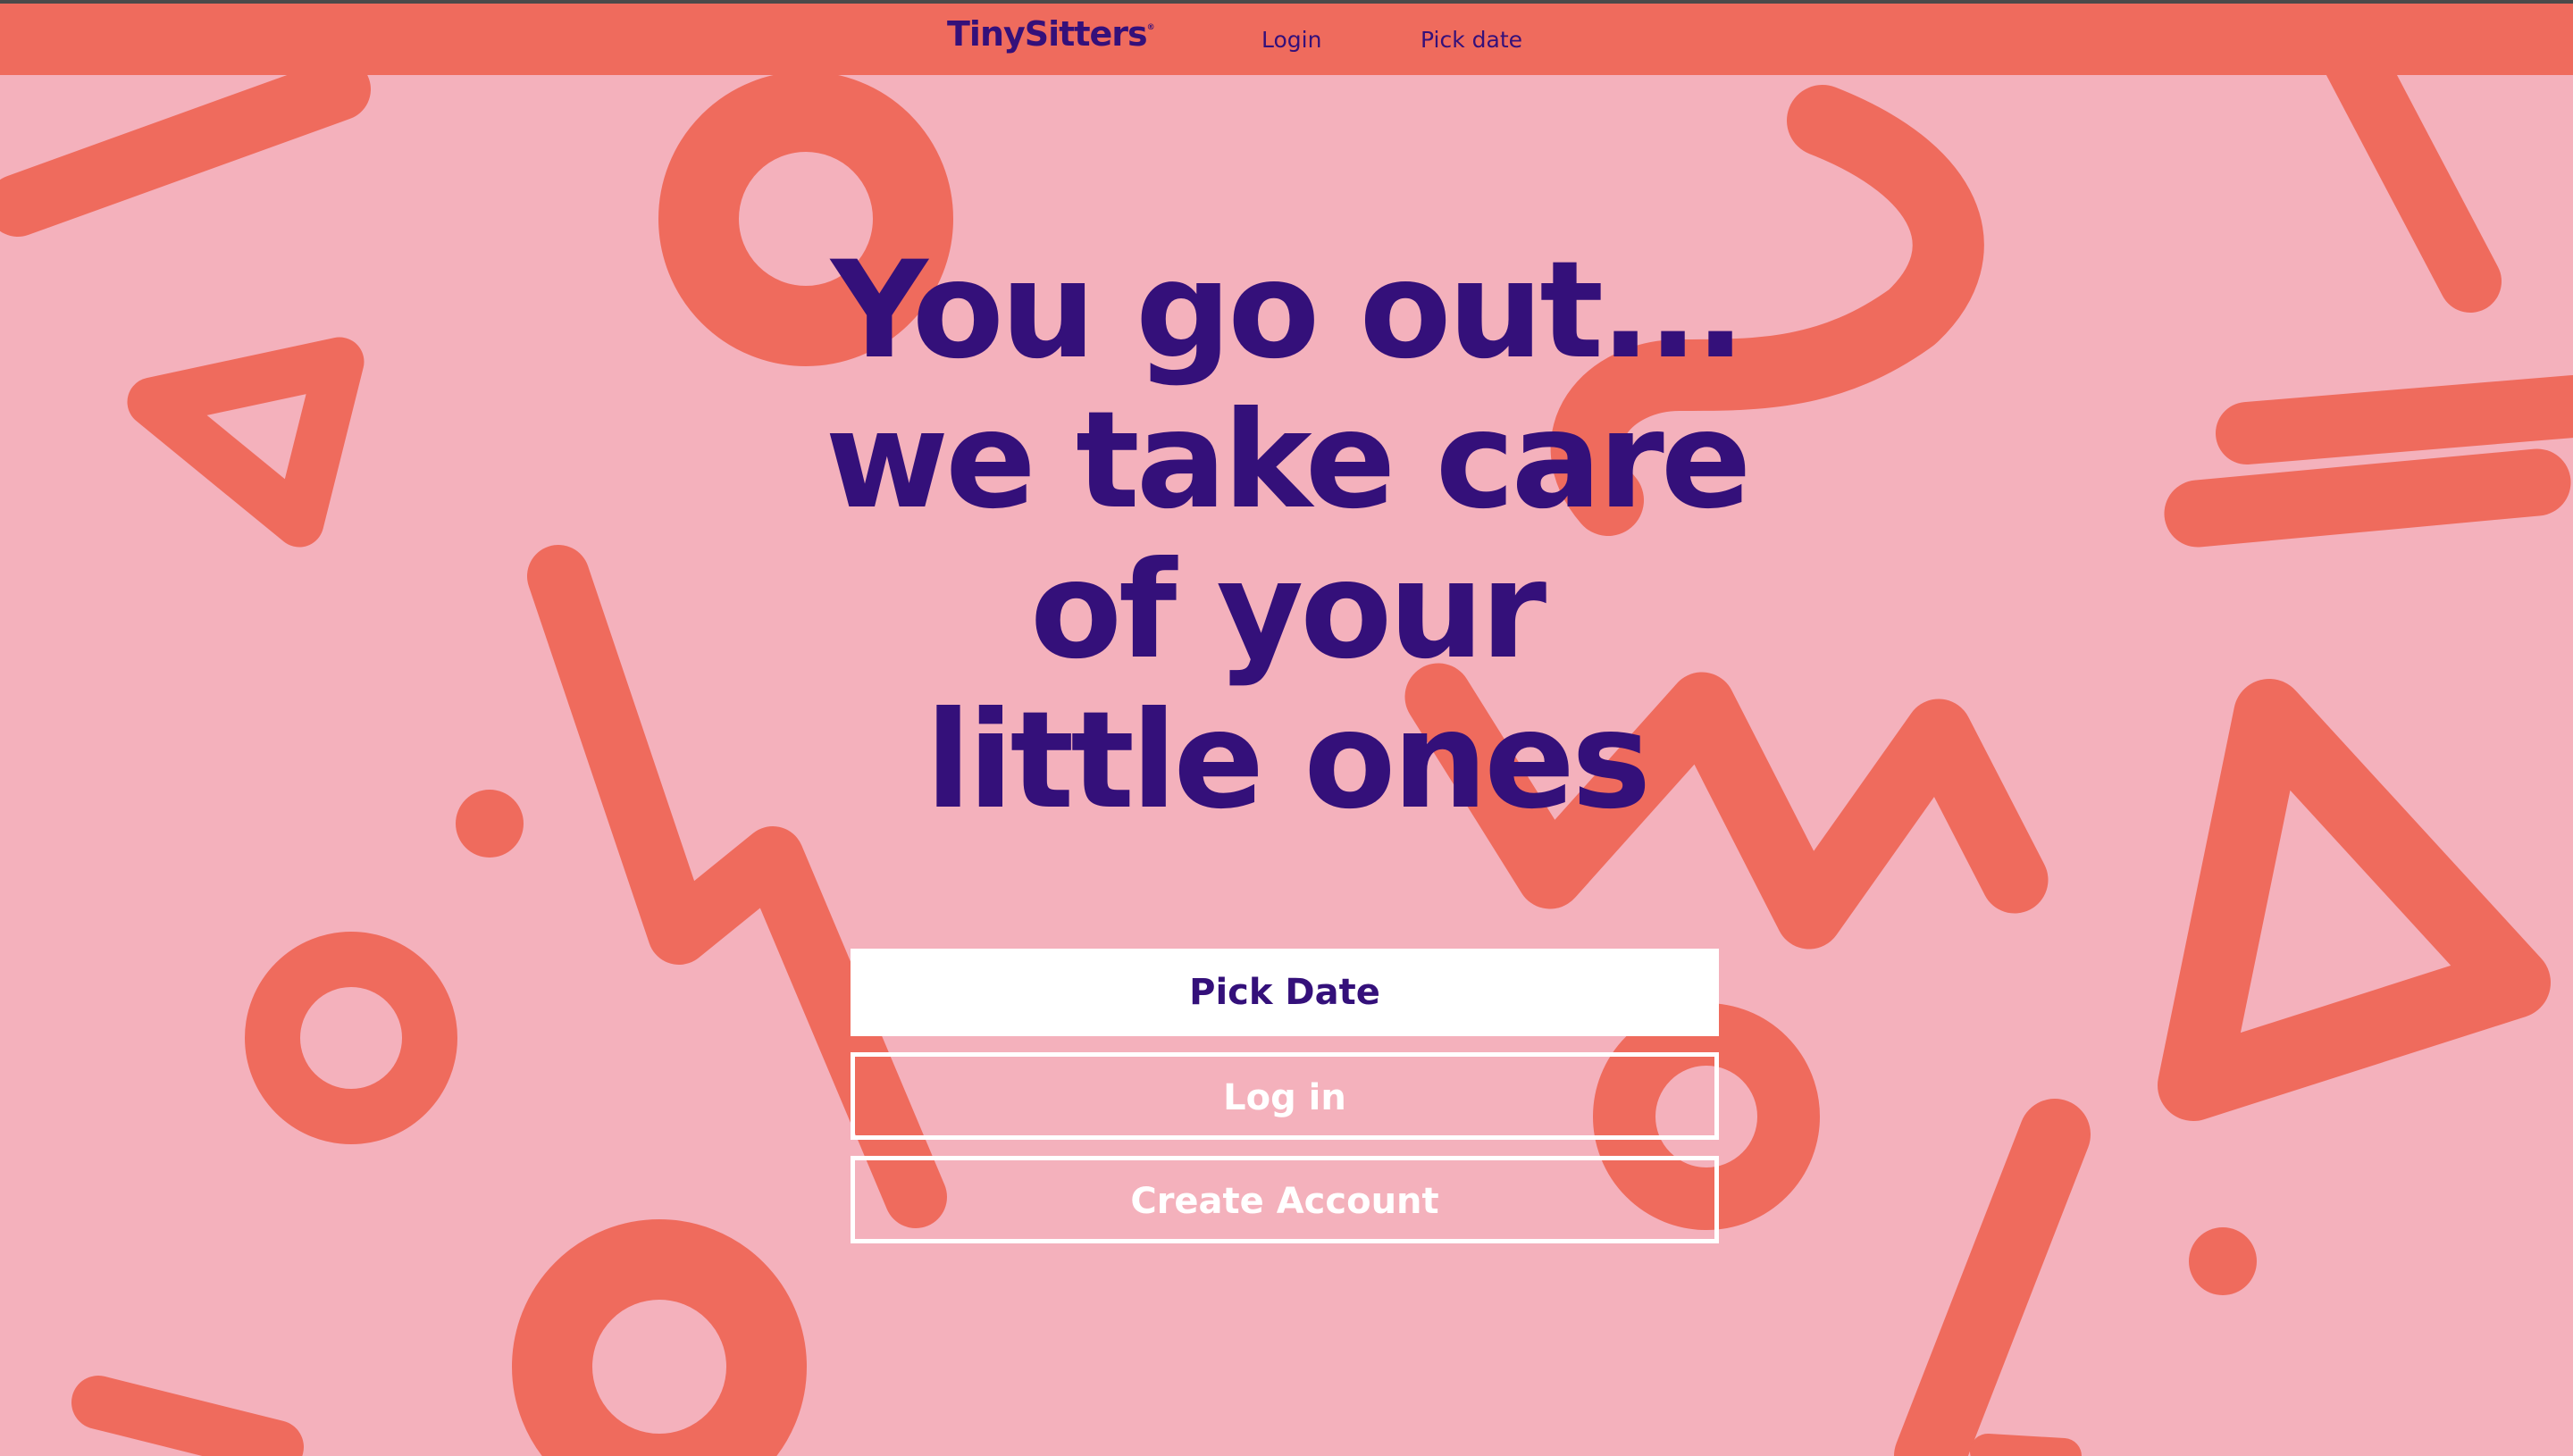 The height and width of the screenshot is (1456, 2573). What do you see at coordinates (1150, 27) in the screenshot?
I see `brand-registered-mark: ®` at bounding box center [1150, 27].